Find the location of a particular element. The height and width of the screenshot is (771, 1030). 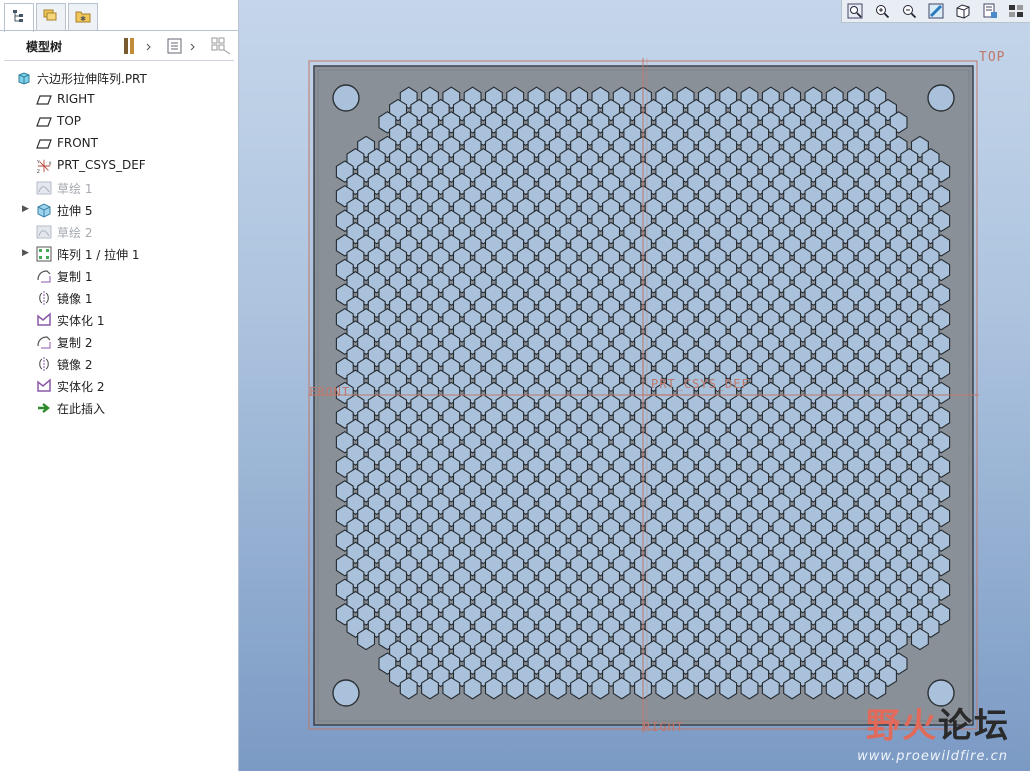

tree-item-label: 阵列 1 / 拉伸 1 is located at coordinates (98, 255).